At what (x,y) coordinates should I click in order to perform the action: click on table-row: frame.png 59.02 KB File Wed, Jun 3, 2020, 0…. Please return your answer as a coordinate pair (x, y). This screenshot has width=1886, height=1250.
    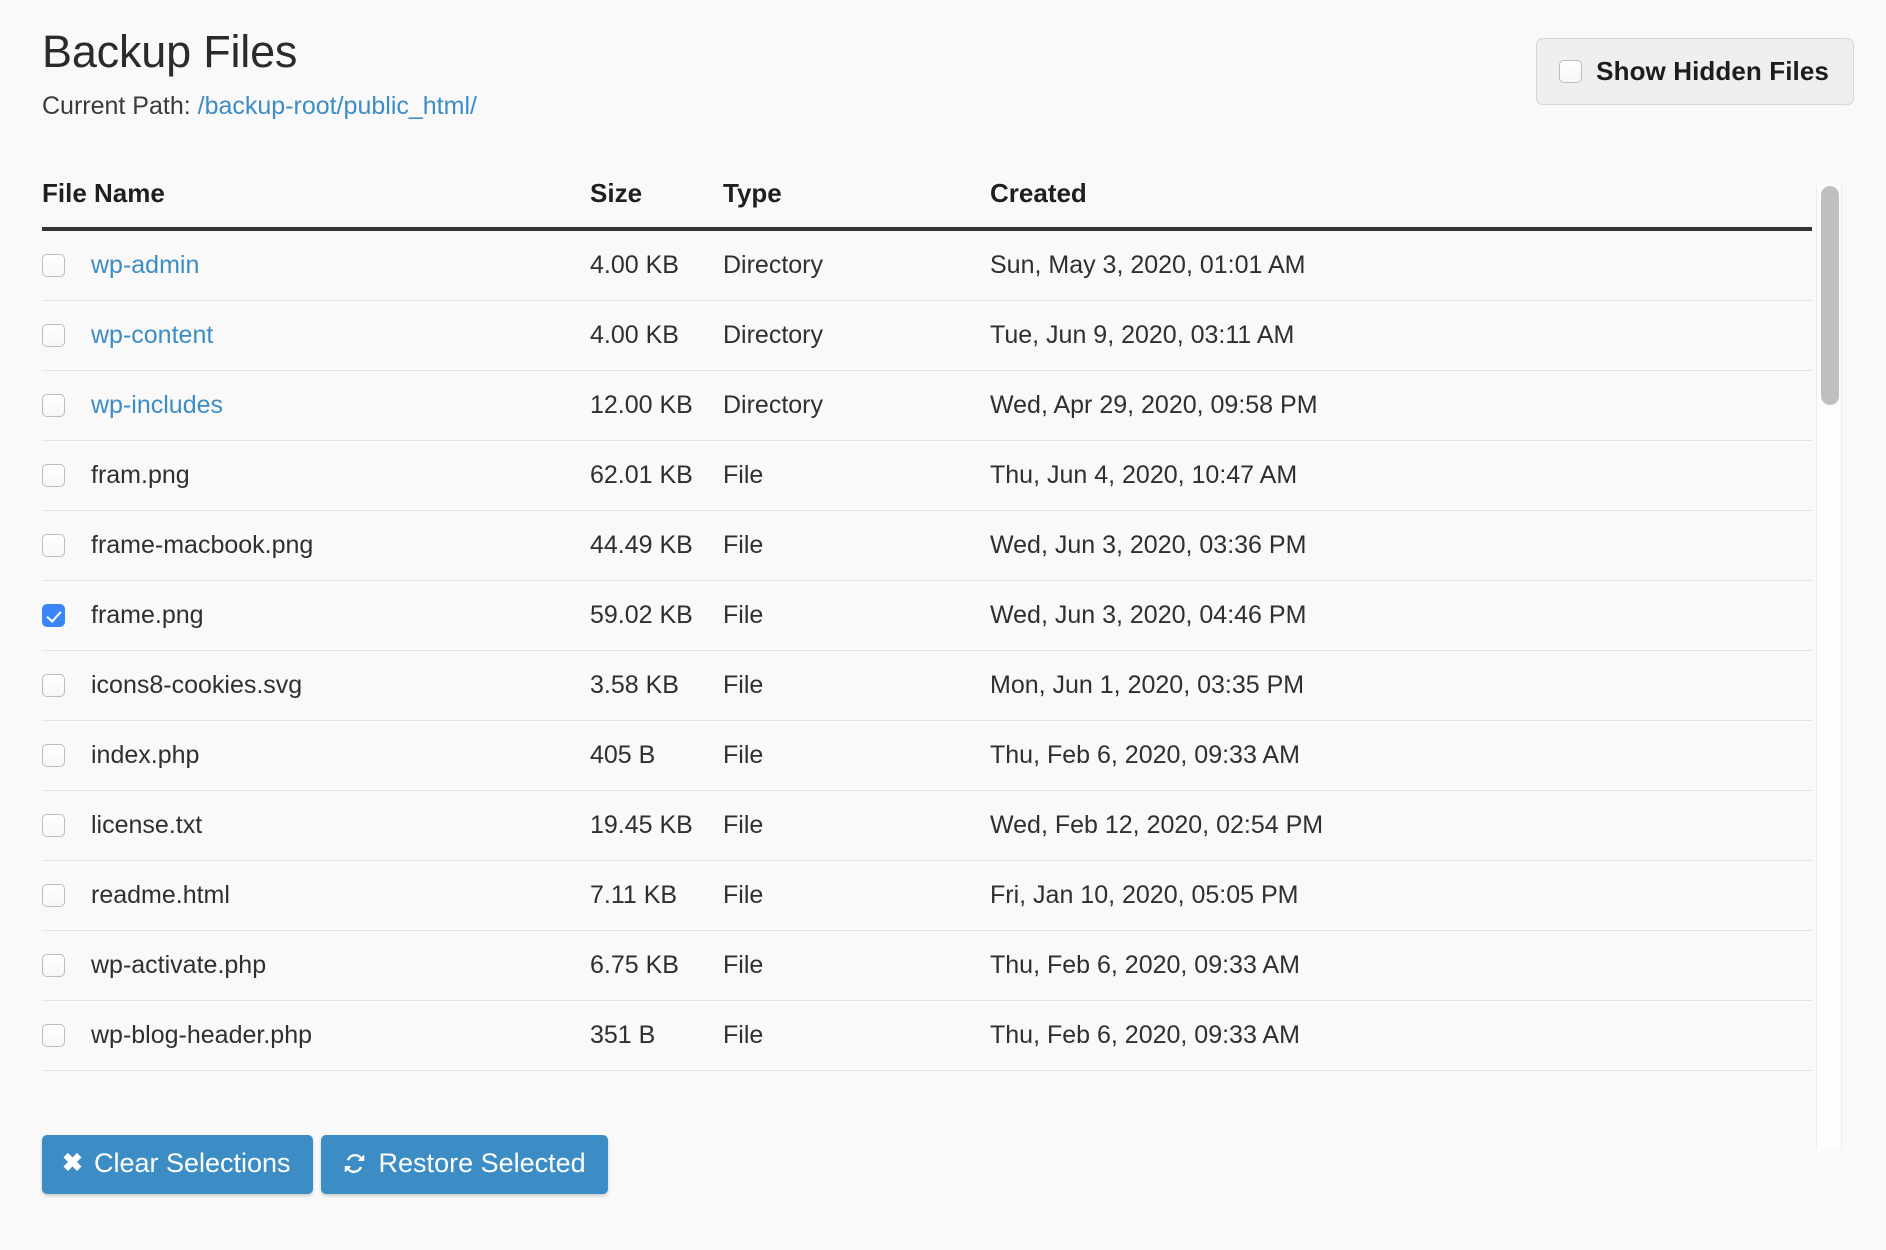
    Looking at the image, I should click on (927, 615).